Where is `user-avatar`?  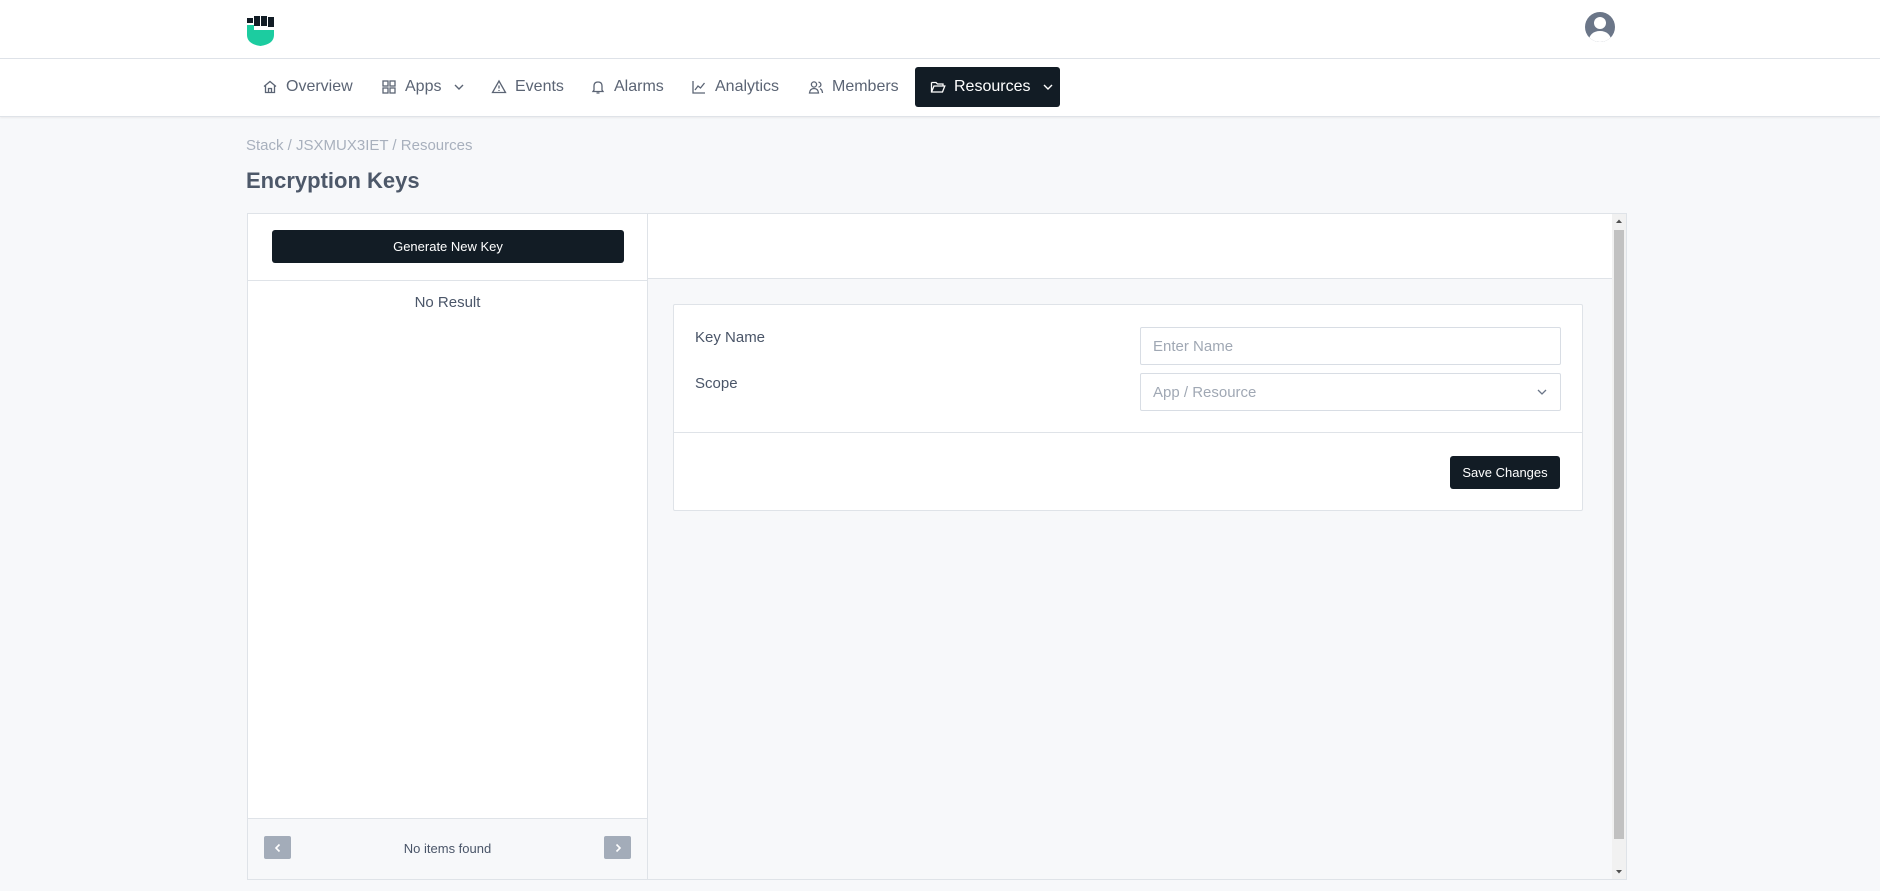
user-avatar is located at coordinates (1600, 27).